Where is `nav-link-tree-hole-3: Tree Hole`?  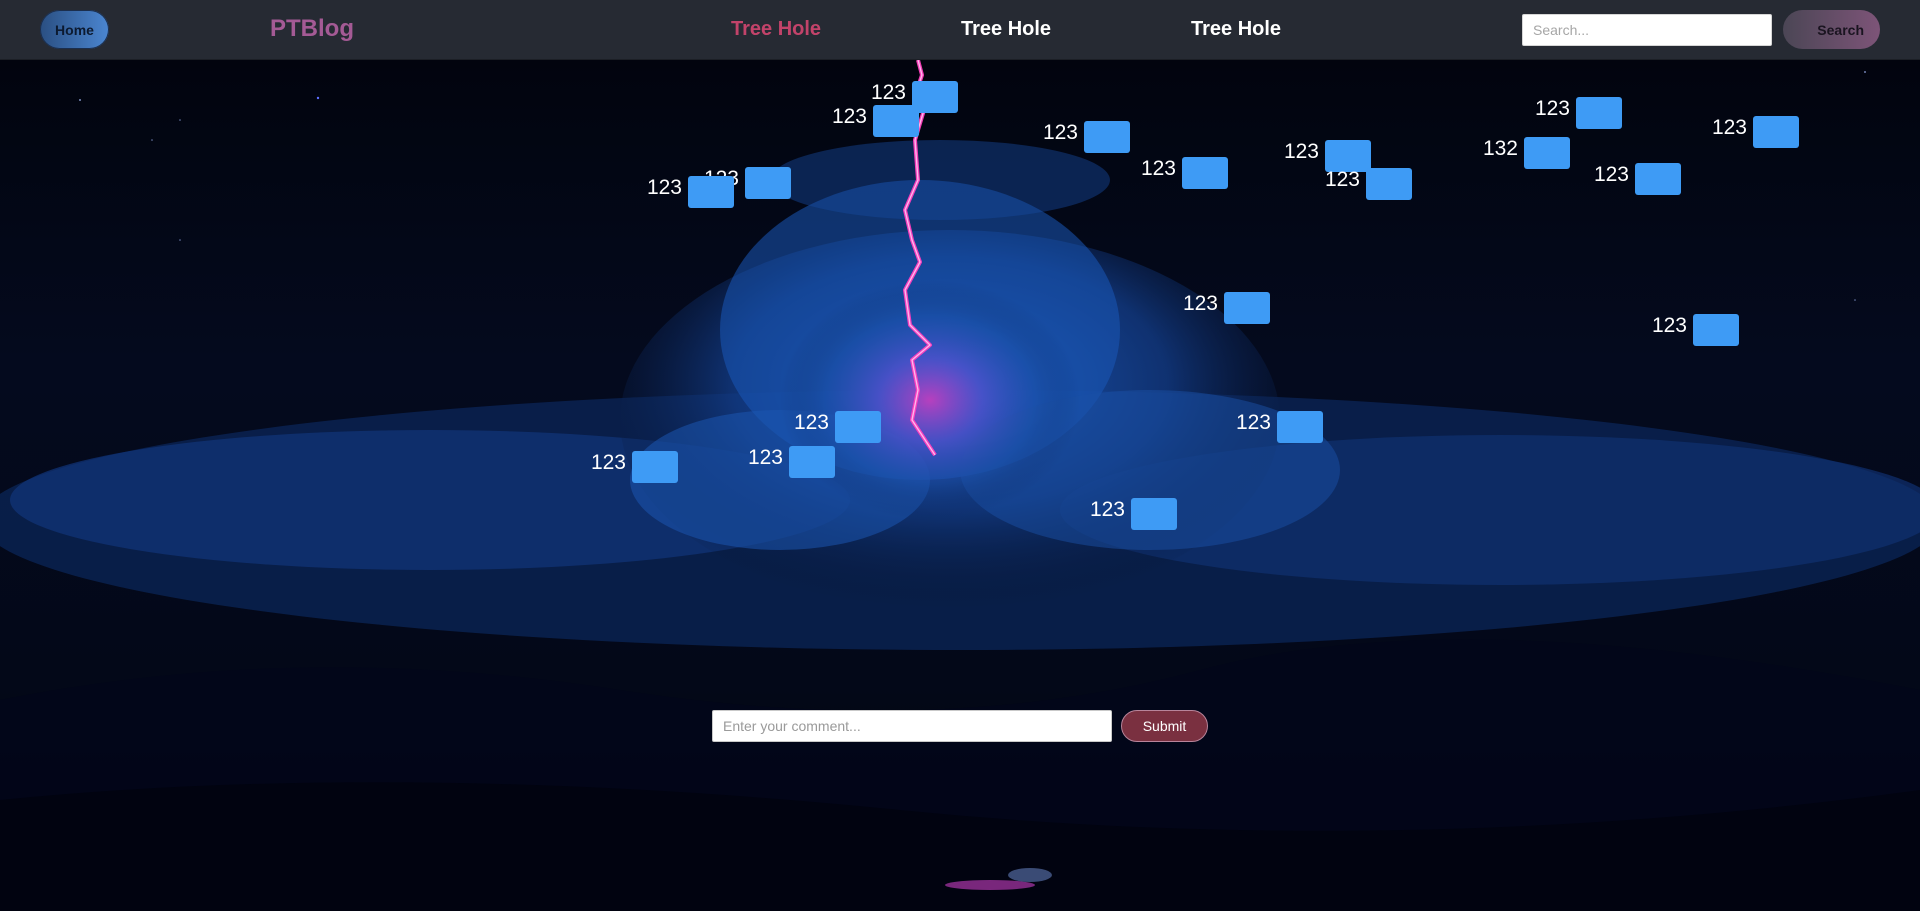
nav-link-tree-hole-3: Tree Hole is located at coordinates (1236, 29).